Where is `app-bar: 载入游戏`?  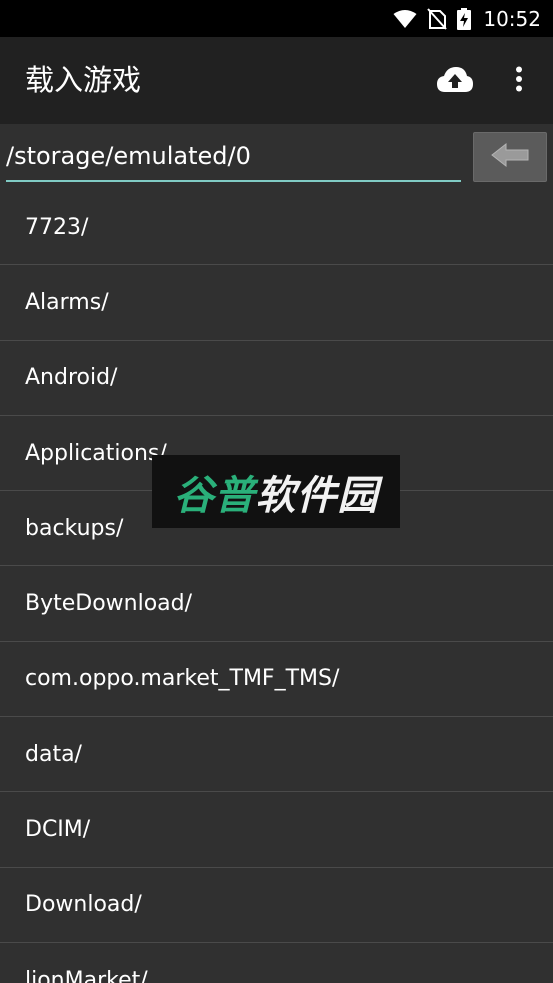
app-bar: 载入游戏 is located at coordinates (276, 80).